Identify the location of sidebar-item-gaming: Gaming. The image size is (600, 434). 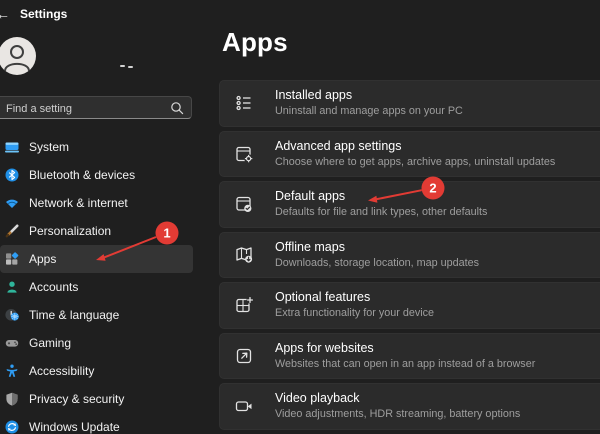
(98, 343).